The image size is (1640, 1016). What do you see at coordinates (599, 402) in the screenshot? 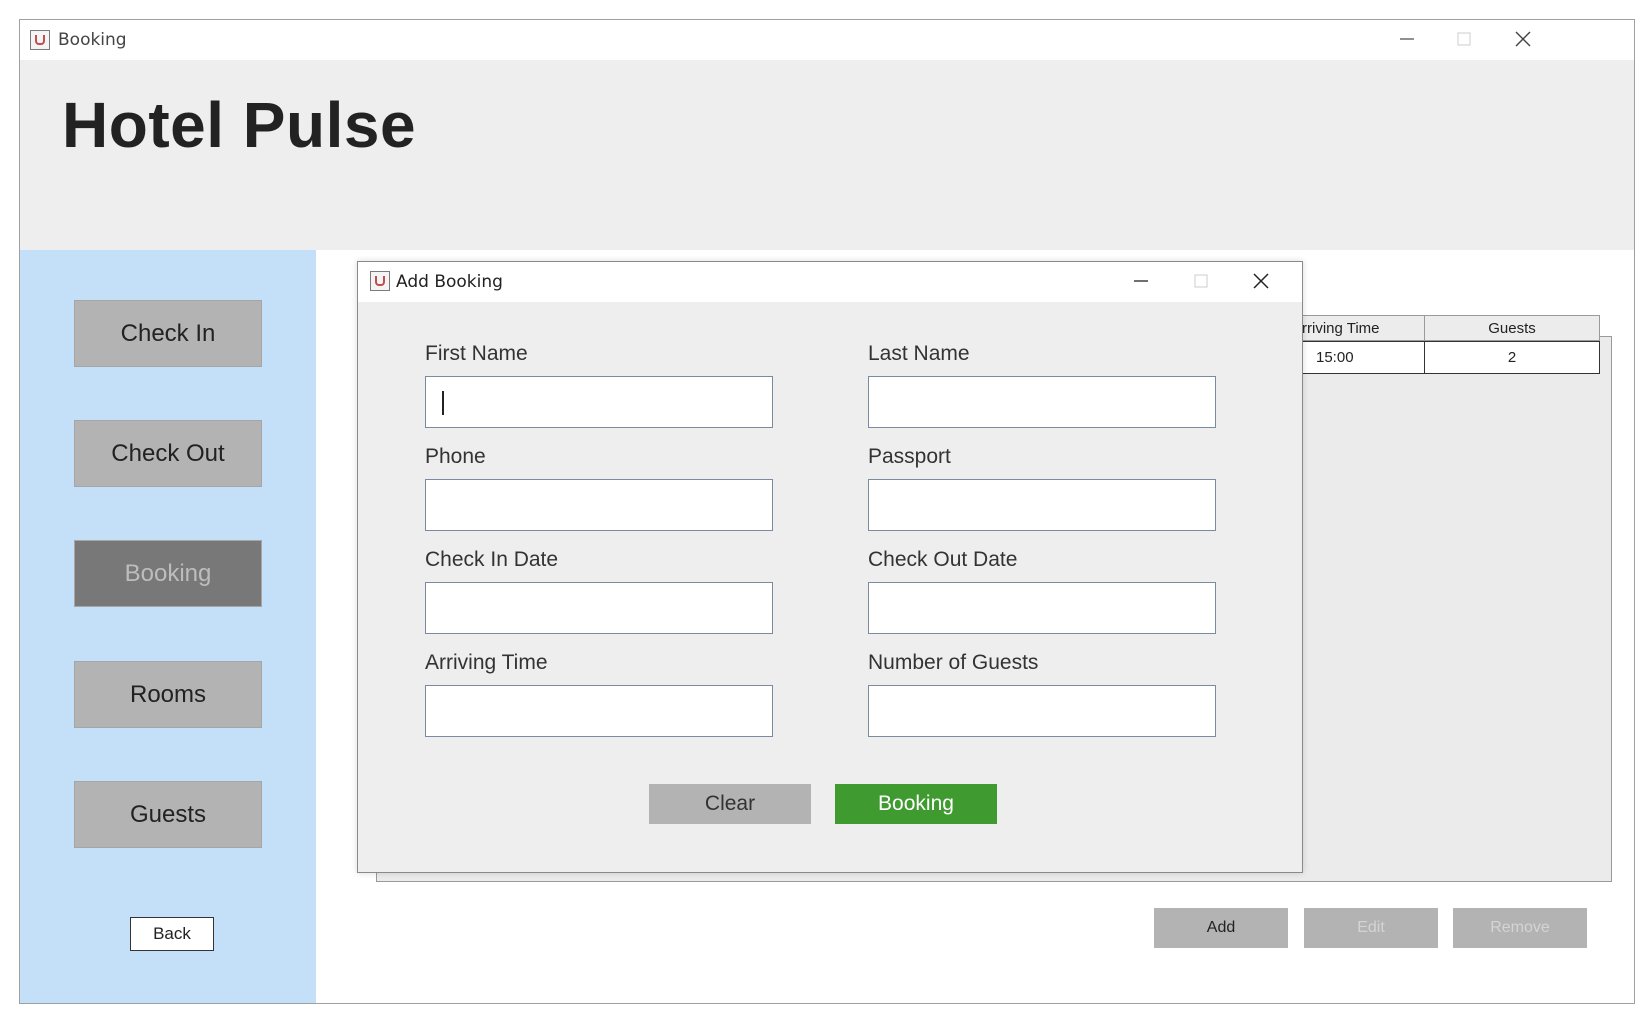
I see `first-name-input` at bounding box center [599, 402].